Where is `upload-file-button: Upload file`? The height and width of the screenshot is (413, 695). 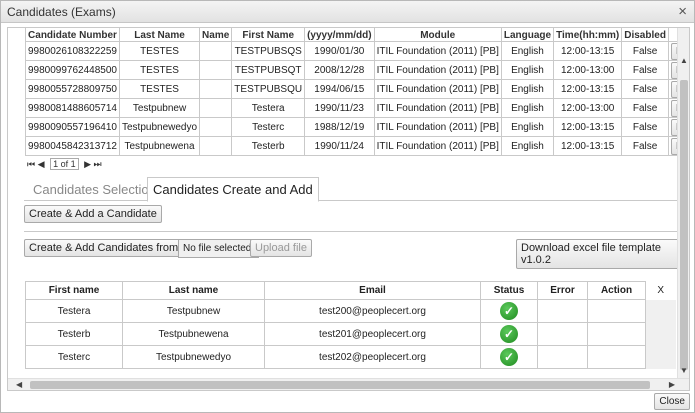 upload-file-button: Upload file is located at coordinates (281, 248).